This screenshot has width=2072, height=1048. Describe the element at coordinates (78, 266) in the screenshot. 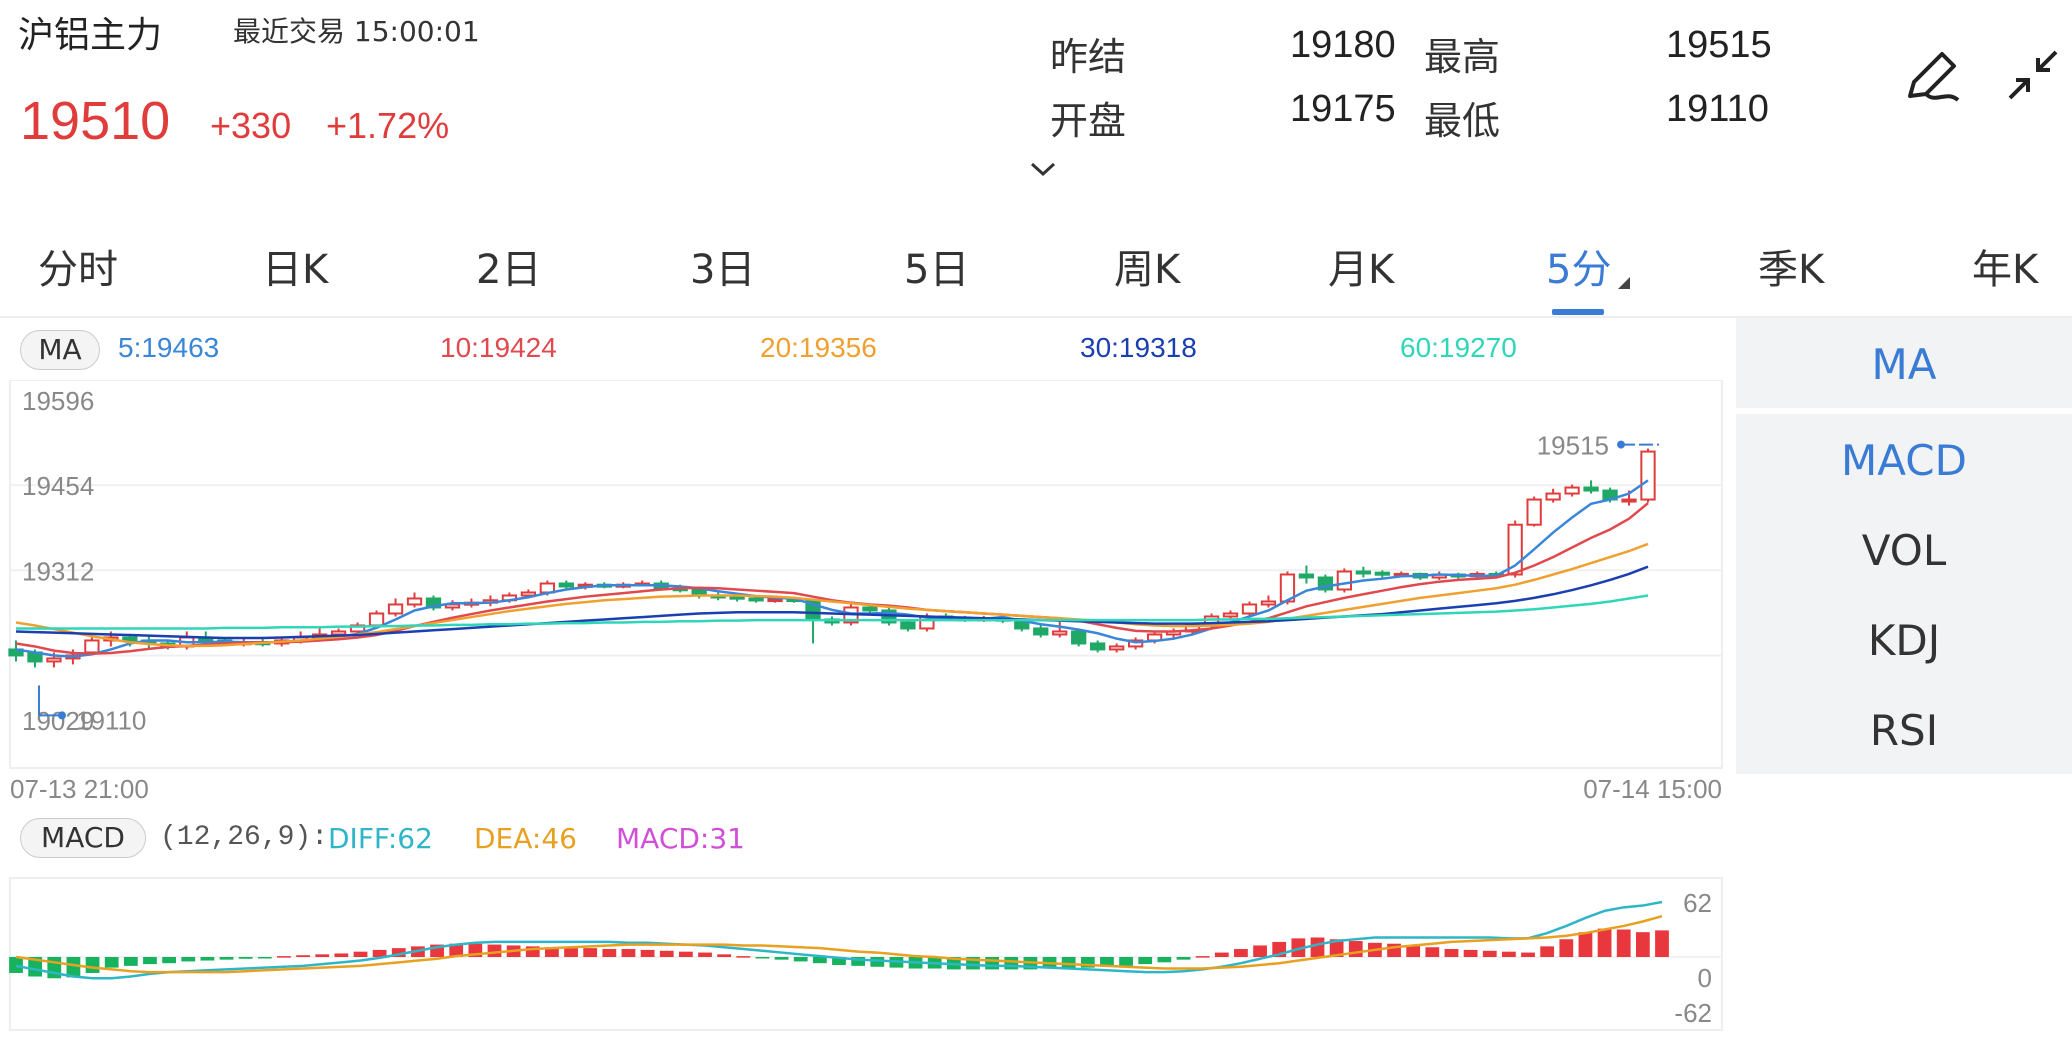

I see `tab-intraday: 分时` at that location.